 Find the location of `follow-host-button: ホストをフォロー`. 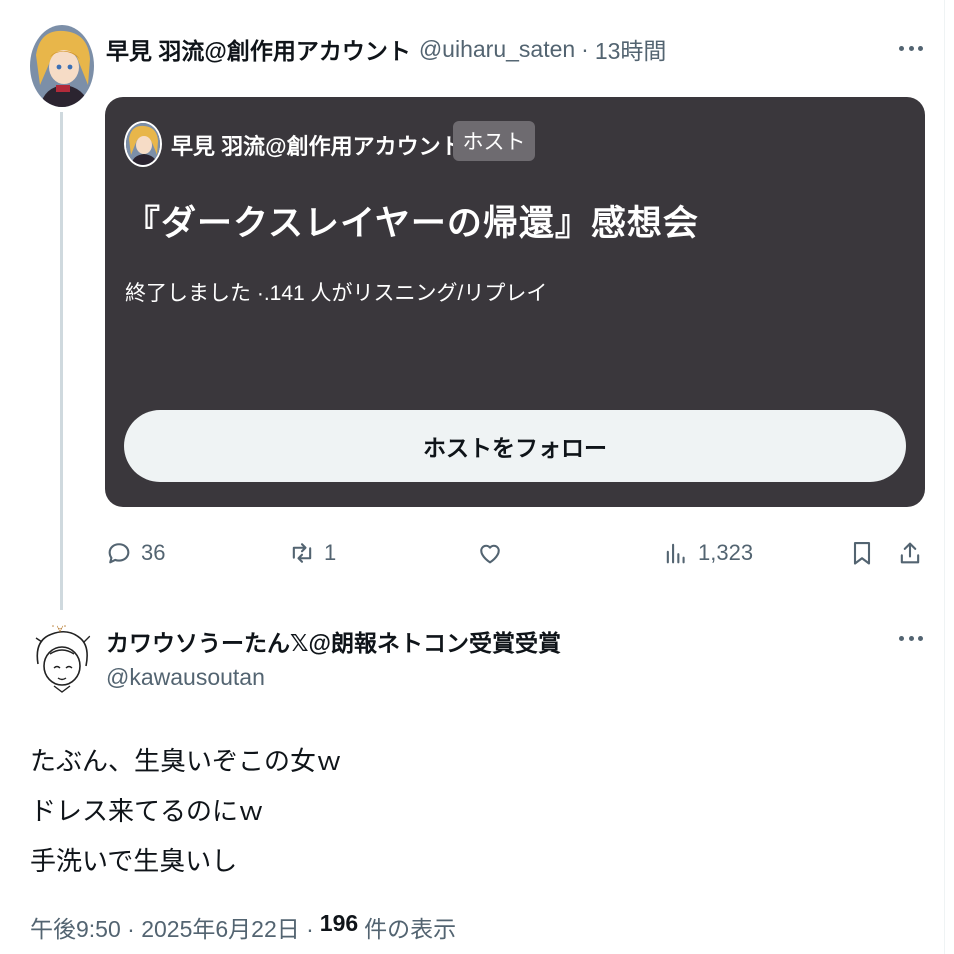

follow-host-button: ホストをフォロー is located at coordinates (515, 446).